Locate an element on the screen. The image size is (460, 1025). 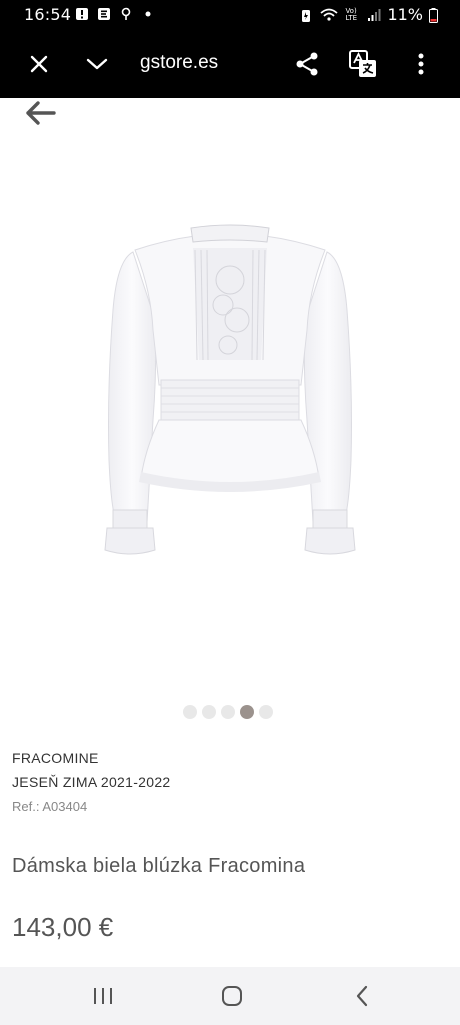
recents-button is located at coordinates (103, 996).